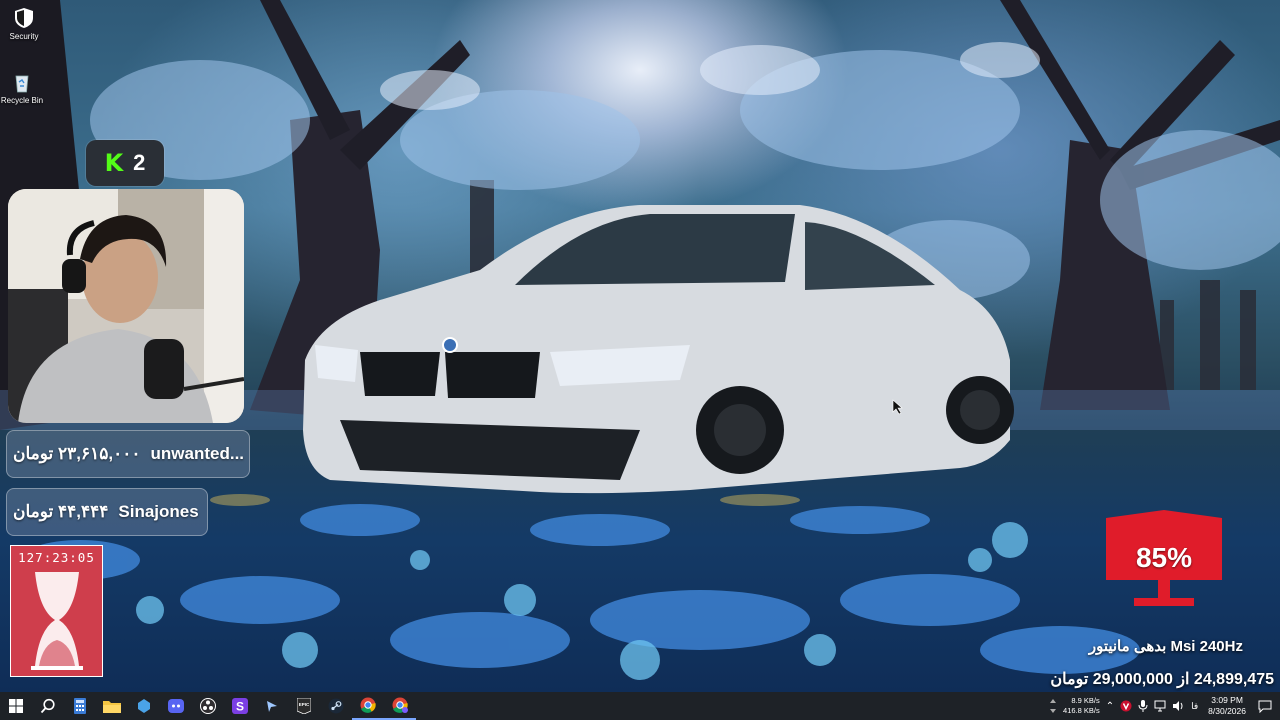 This screenshot has width=1280, height=720. What do you see at coordinates (1178, 706) in the screenshot?
I see `volume-icon` at bounding box center [1178, 706].